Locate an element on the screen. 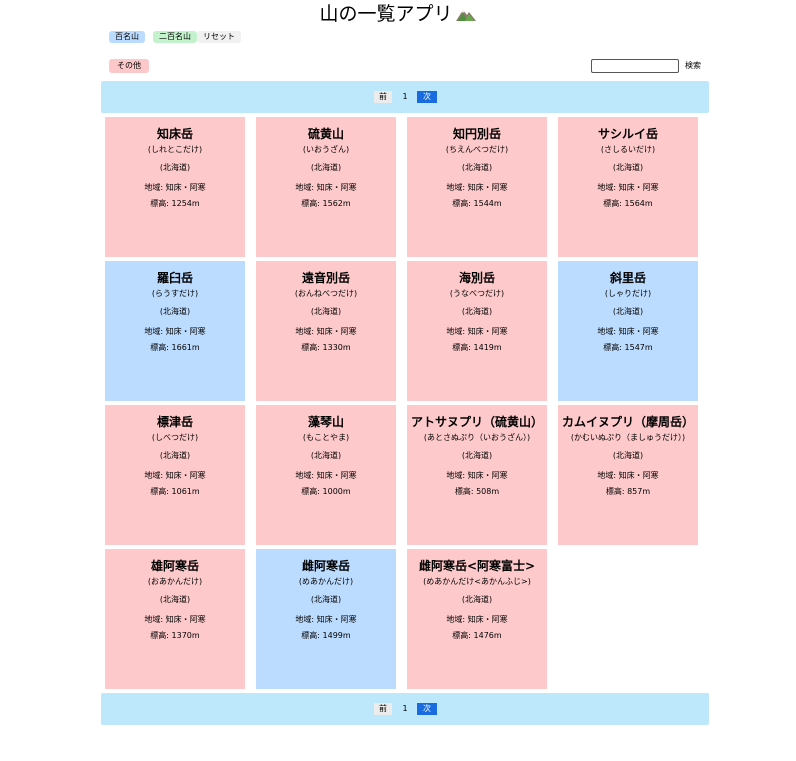  mountain-card: 遠音別岳 (おんねべつだけ) (北海道) 地域: 知床・阿寒 標高: 1330m is located at coordinates (326, 331).